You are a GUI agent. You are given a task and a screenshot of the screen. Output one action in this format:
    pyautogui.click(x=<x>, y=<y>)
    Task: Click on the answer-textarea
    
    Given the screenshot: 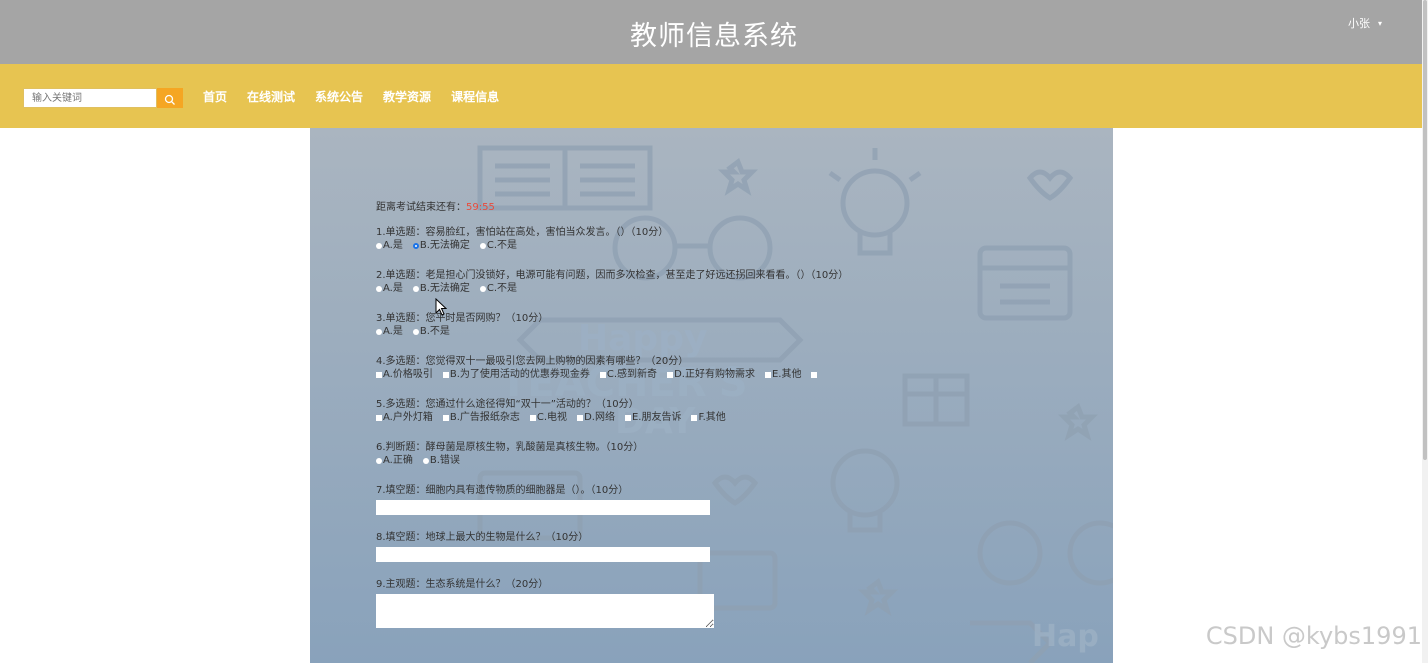 What is the action you would take?
    pyautogui.click(x=545, y=611)
    